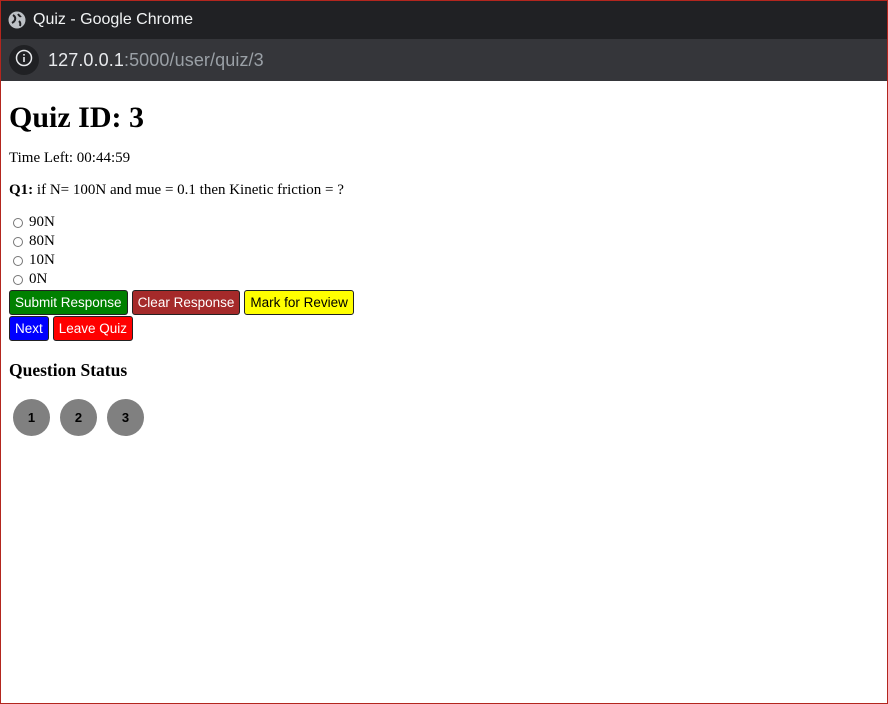  I want to click on url-text: 127.0.0.1:5000/user/quiz/3, so click(156, 60).